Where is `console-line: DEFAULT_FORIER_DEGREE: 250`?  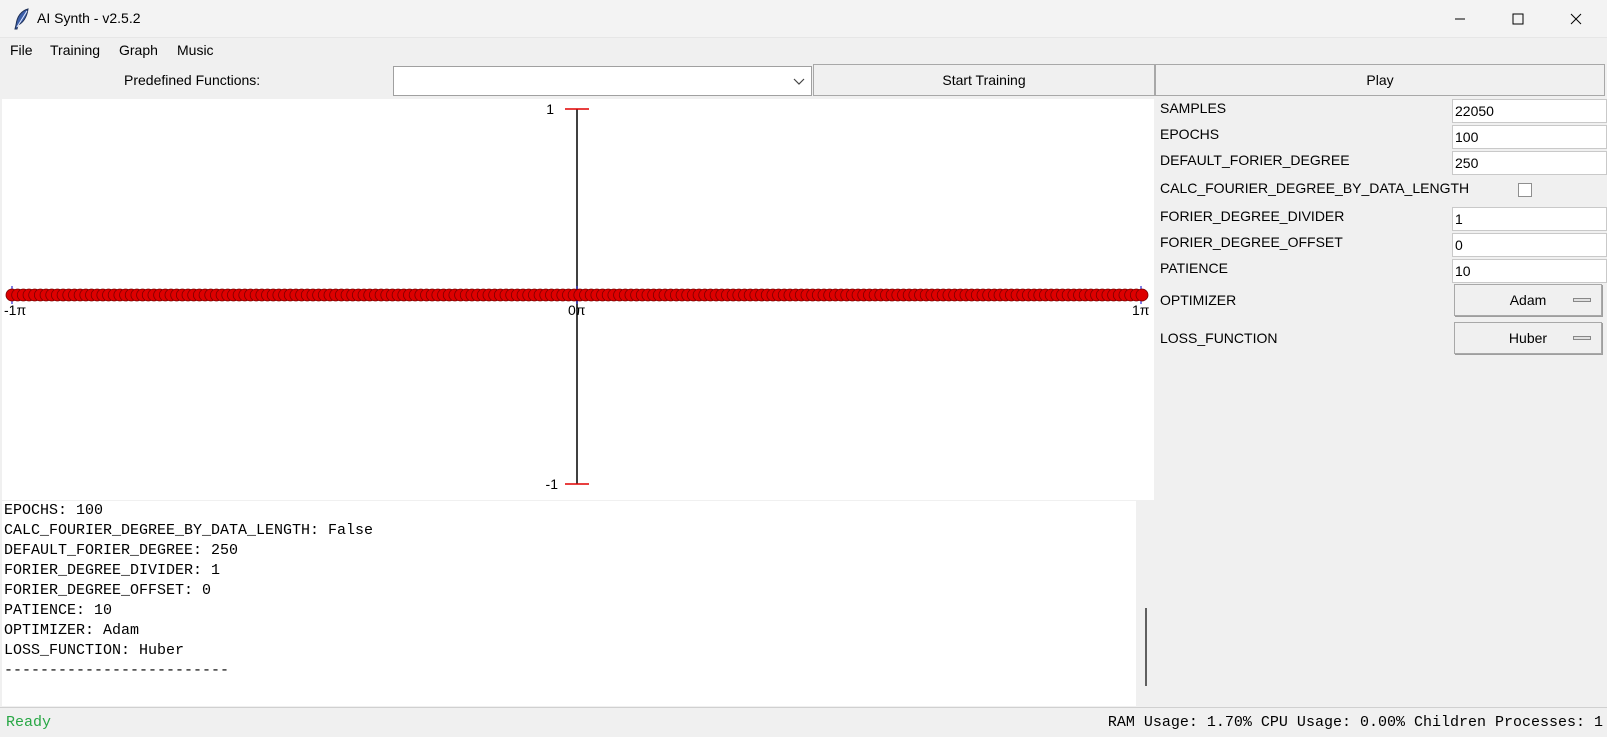 console-line: DEFAULT_FORIER_DEGREE: 250 is located at coordinates (121, 550).